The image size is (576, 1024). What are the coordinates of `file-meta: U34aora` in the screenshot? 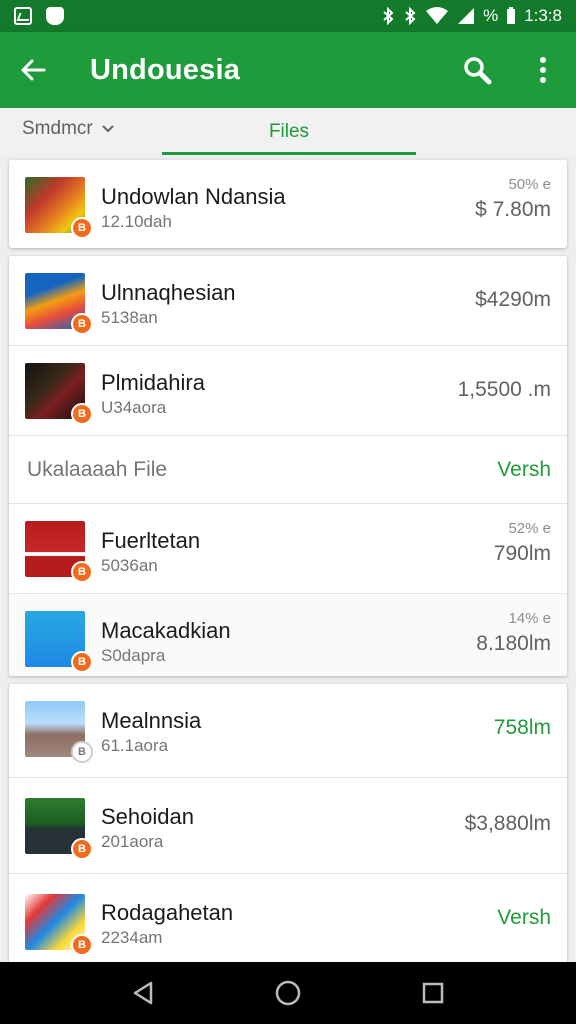 It's located at (134, 407).